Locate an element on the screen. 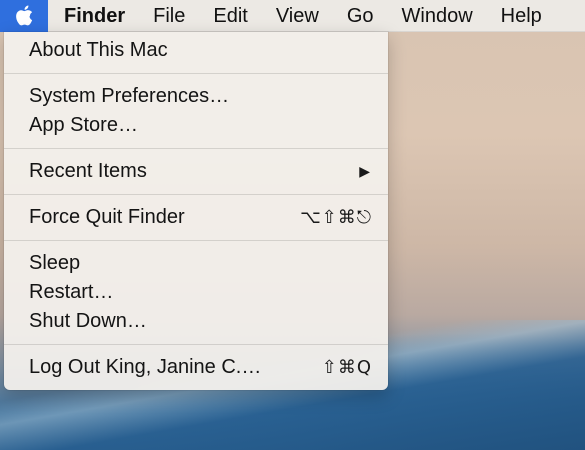  apple-logo-icon is located at coordinates (24, 15).